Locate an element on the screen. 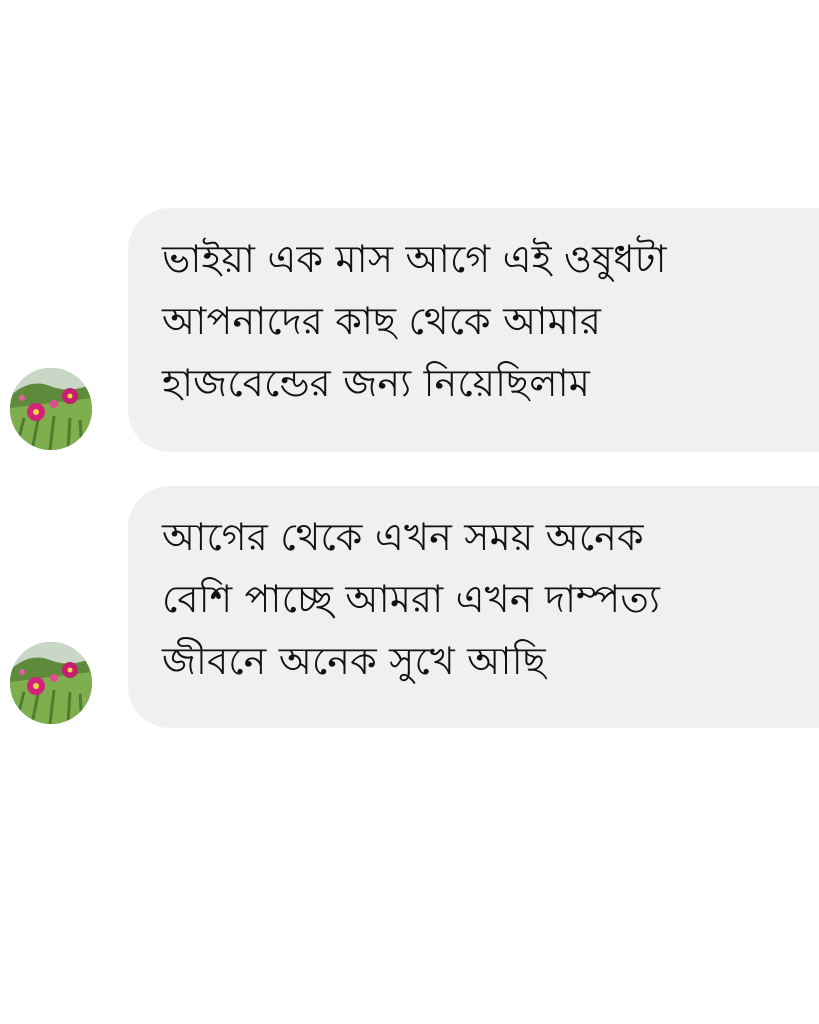 This screenshot has width=819, height=1024. message-line: আপনাদের কাছ থেকে আমার is located at coordinates (382, 321).